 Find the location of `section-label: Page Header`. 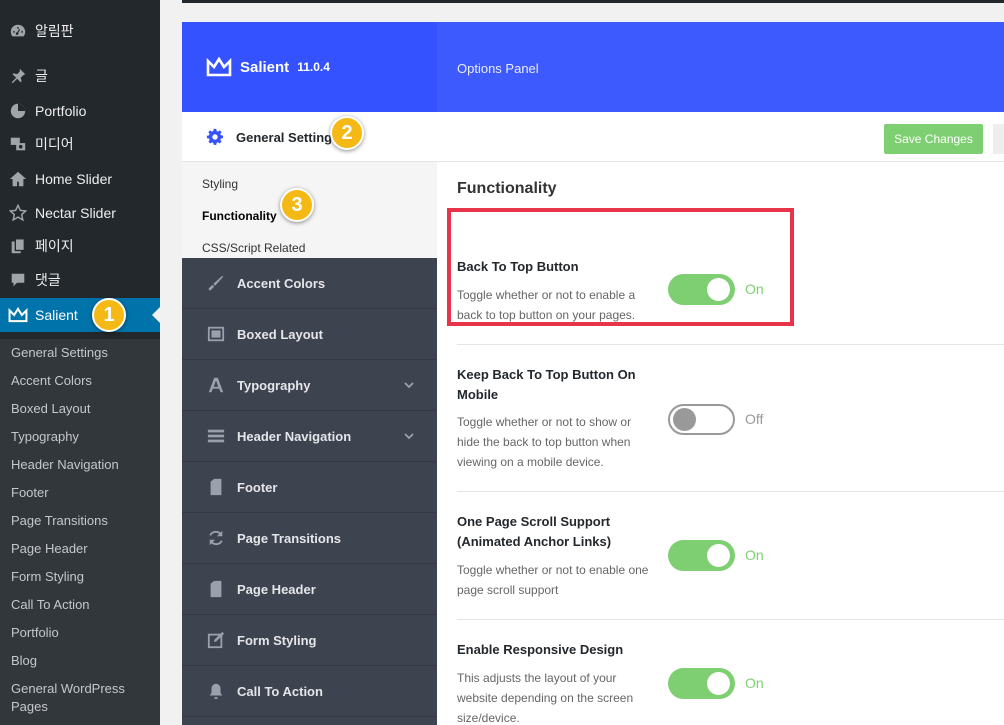

section-label: Page Header is located at coordinates (276, 589).